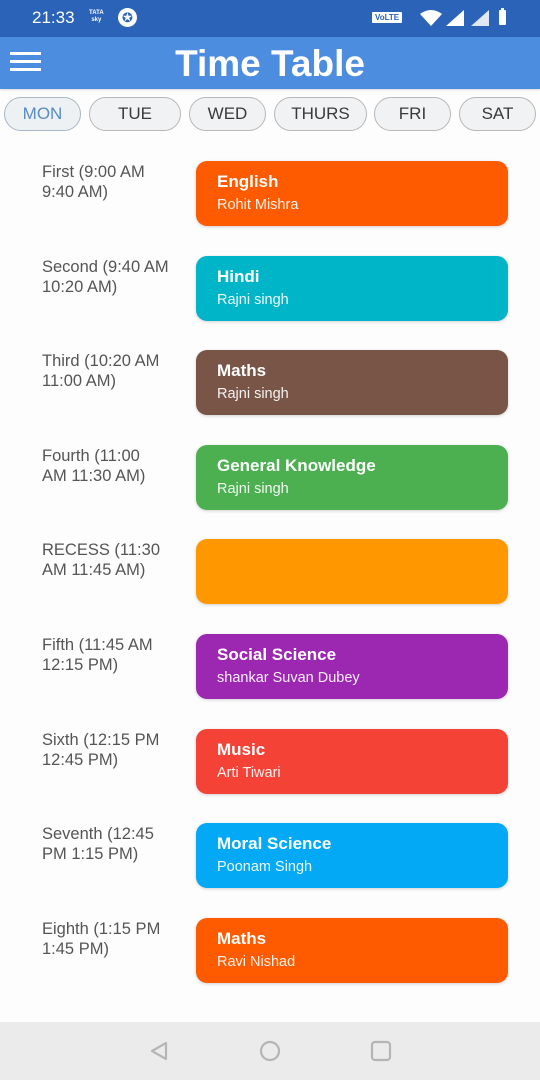  What do you see at coordinates (135, 114) in the screenshot?
I see `tab-tue: TUE` at bounding box center [135, 114].